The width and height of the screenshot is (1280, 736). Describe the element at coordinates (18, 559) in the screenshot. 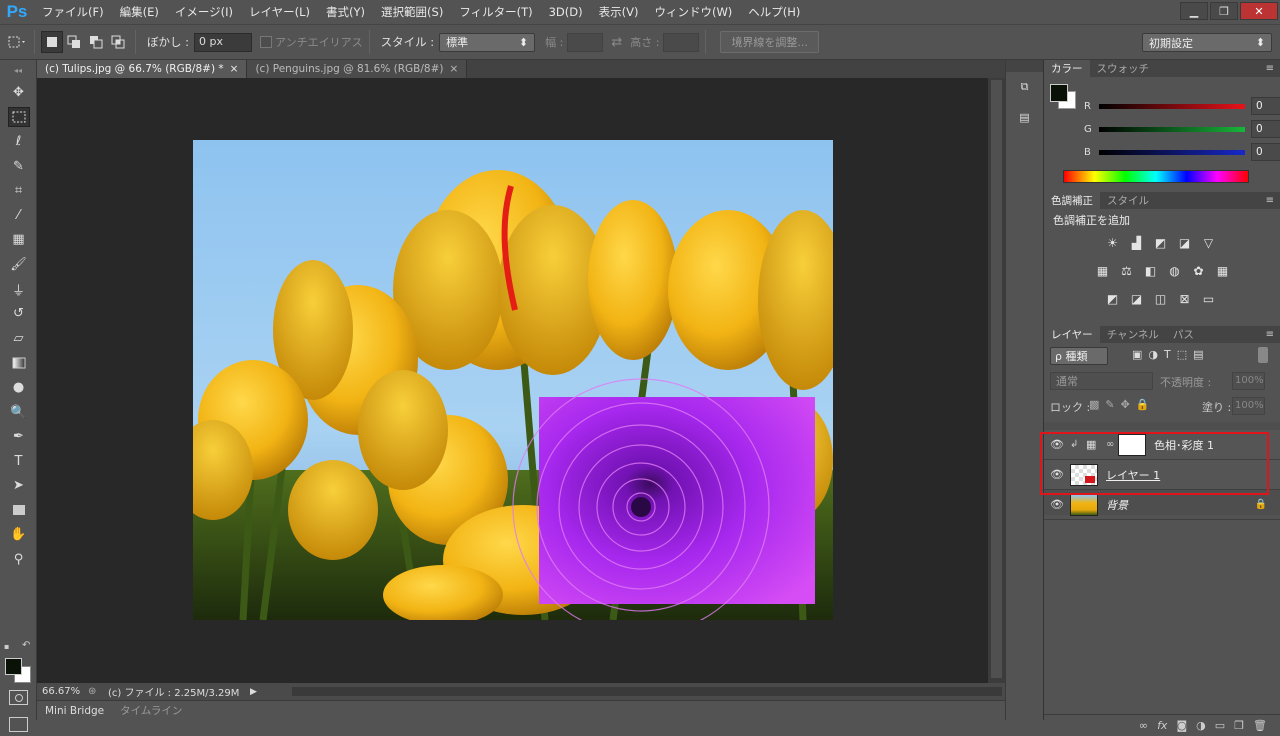

I see `zoom-tool: ⚲` at that location.